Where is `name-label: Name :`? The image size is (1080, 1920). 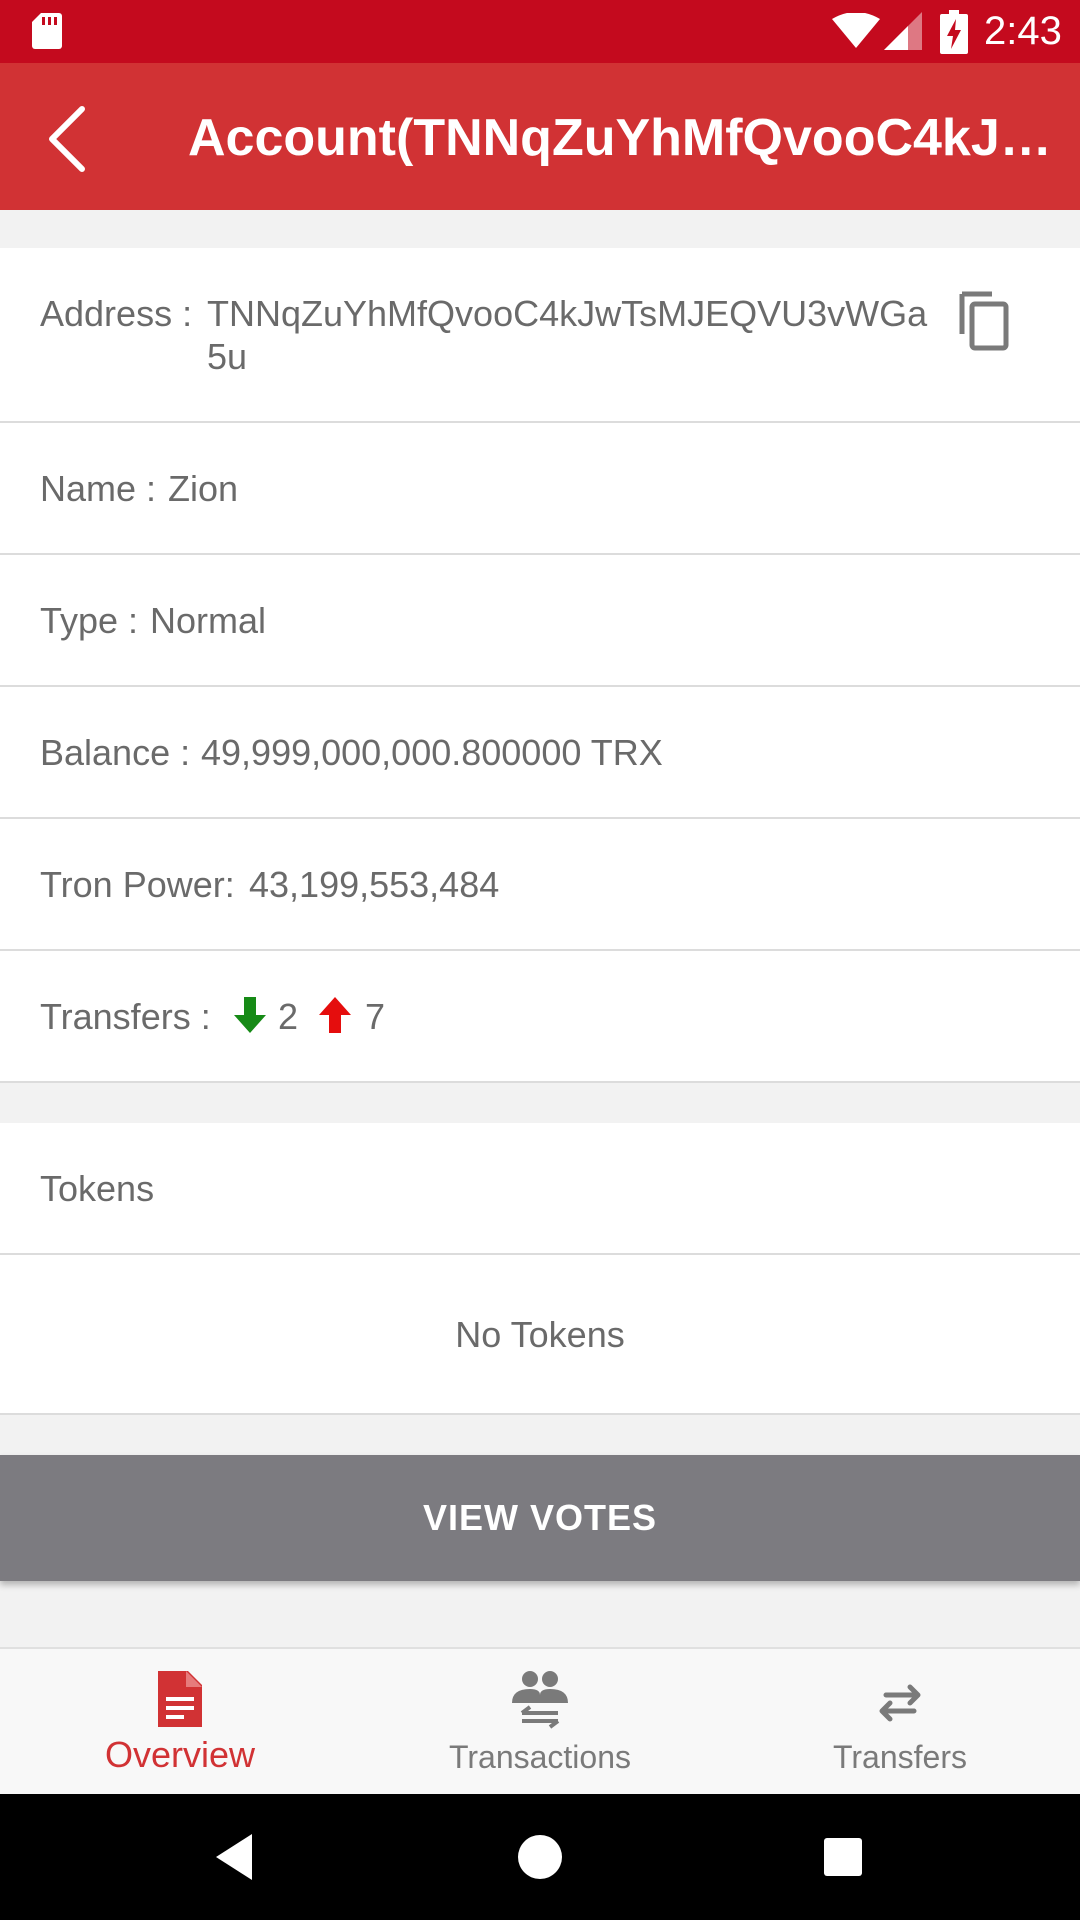
name-label: Name : is located at coordinates (98, 488).